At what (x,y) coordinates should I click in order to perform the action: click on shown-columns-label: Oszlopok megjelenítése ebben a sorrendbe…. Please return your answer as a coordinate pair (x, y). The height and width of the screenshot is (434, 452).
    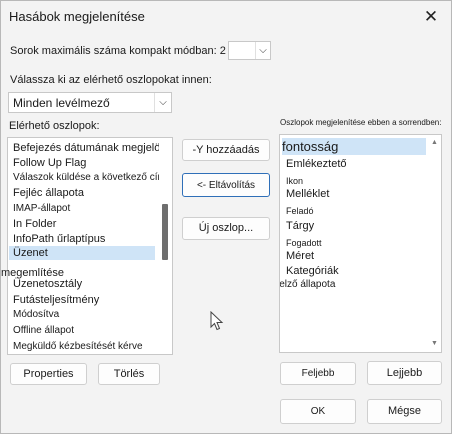
    Looking at the image, I should click on (361, 122).